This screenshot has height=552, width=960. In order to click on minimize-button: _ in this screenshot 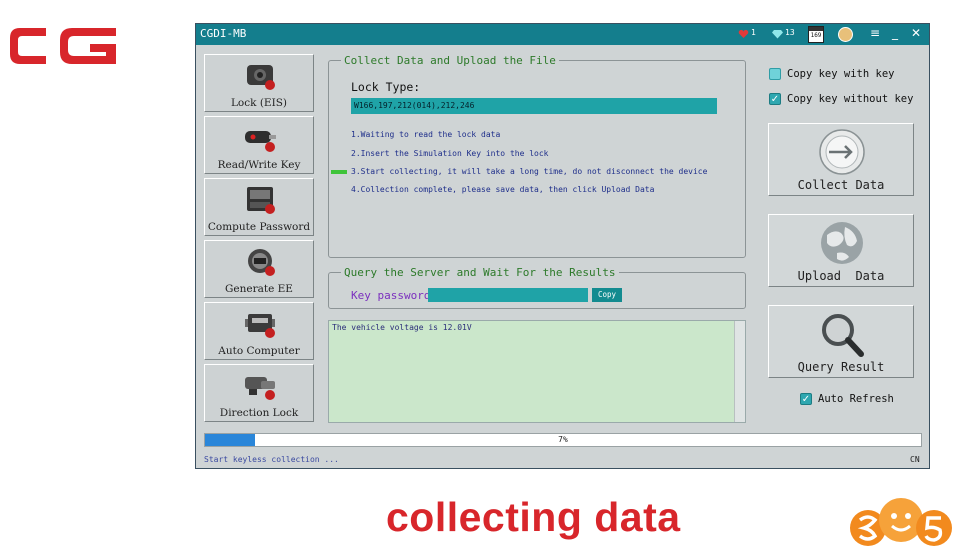, I will do `click(895, 33)`.